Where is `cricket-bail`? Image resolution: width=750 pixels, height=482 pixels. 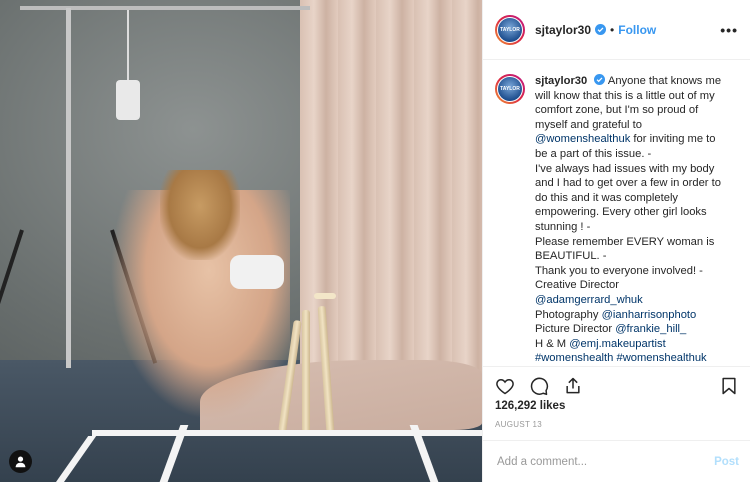 cricket-bail is located at coordinates (325, 296).